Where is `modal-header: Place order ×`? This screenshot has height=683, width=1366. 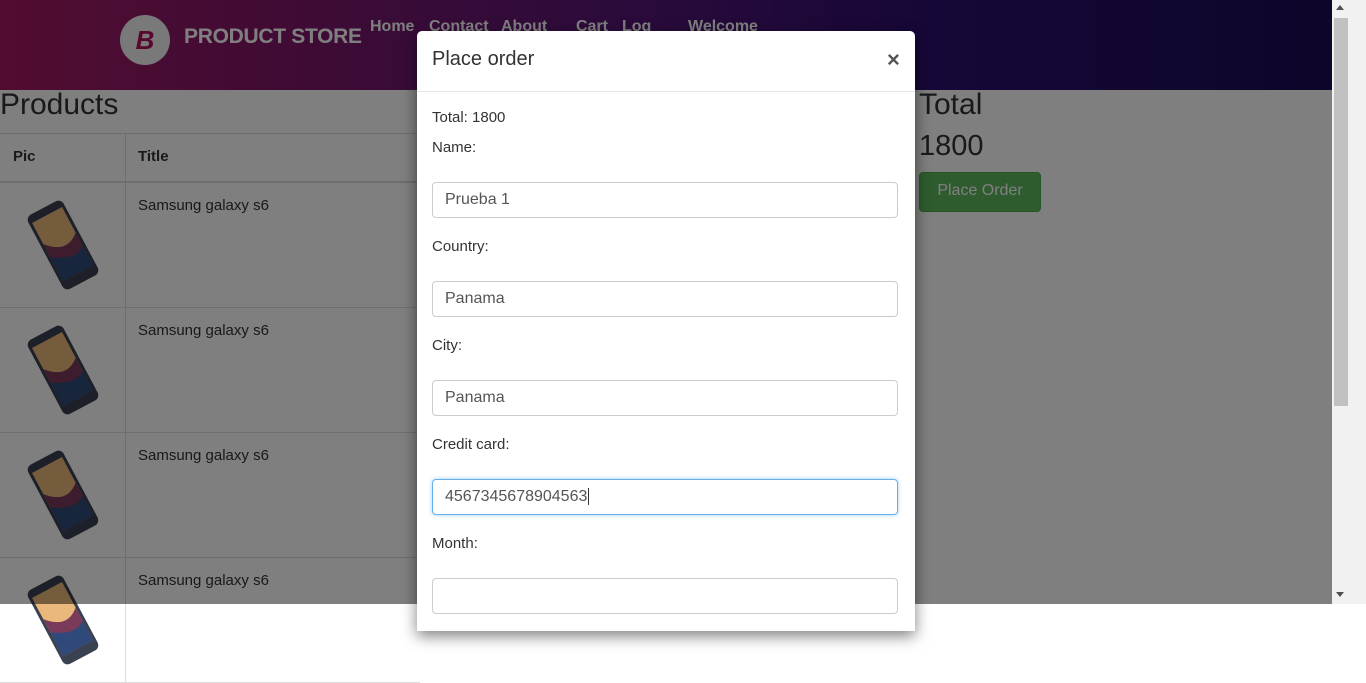
modal-header: Place order × is located at coordinates (666, 61).